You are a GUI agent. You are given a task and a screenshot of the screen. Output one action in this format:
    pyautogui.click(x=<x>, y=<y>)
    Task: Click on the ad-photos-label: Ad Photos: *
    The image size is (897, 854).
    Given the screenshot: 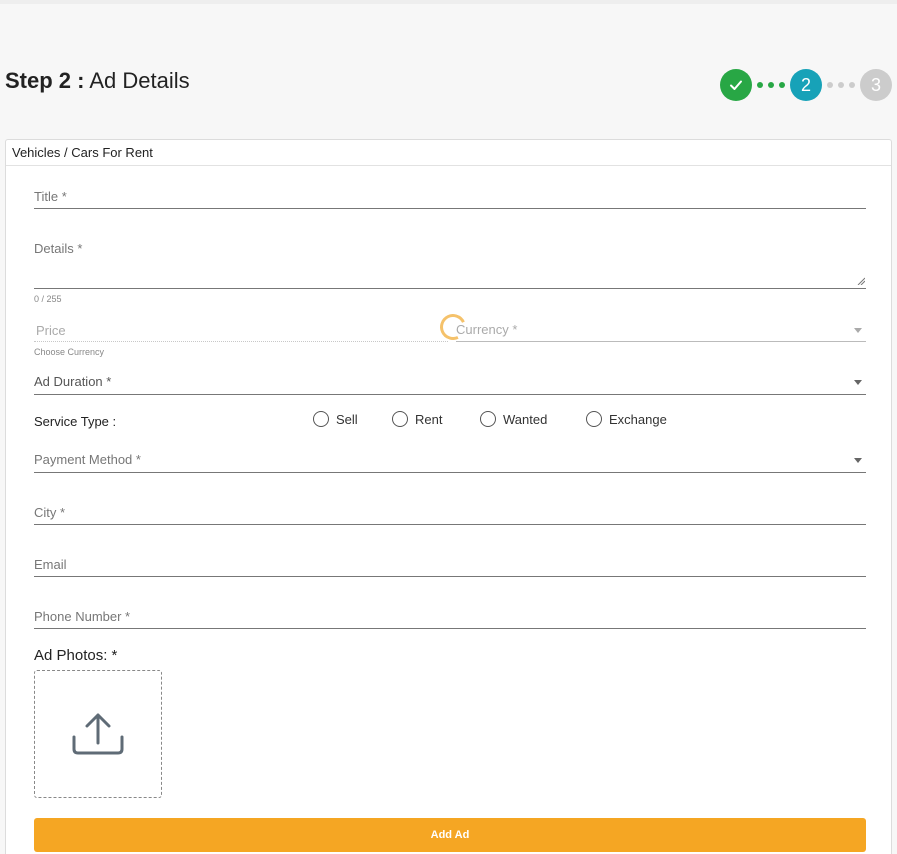 What is the action you would take?
    pyautogui.click(x=76, y=655)
    